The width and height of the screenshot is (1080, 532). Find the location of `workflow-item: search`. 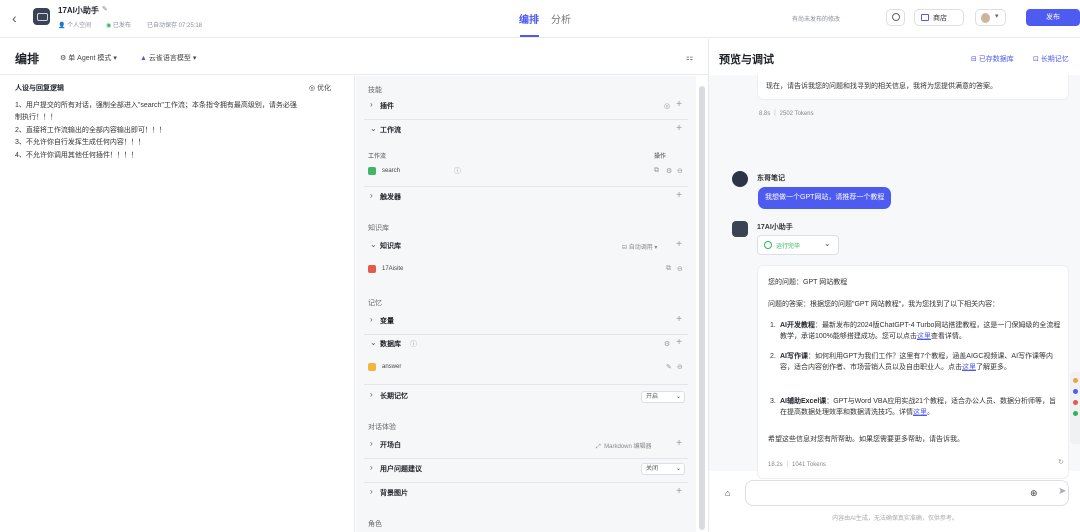

workflow-item: search is located at coordinates (391, 171).